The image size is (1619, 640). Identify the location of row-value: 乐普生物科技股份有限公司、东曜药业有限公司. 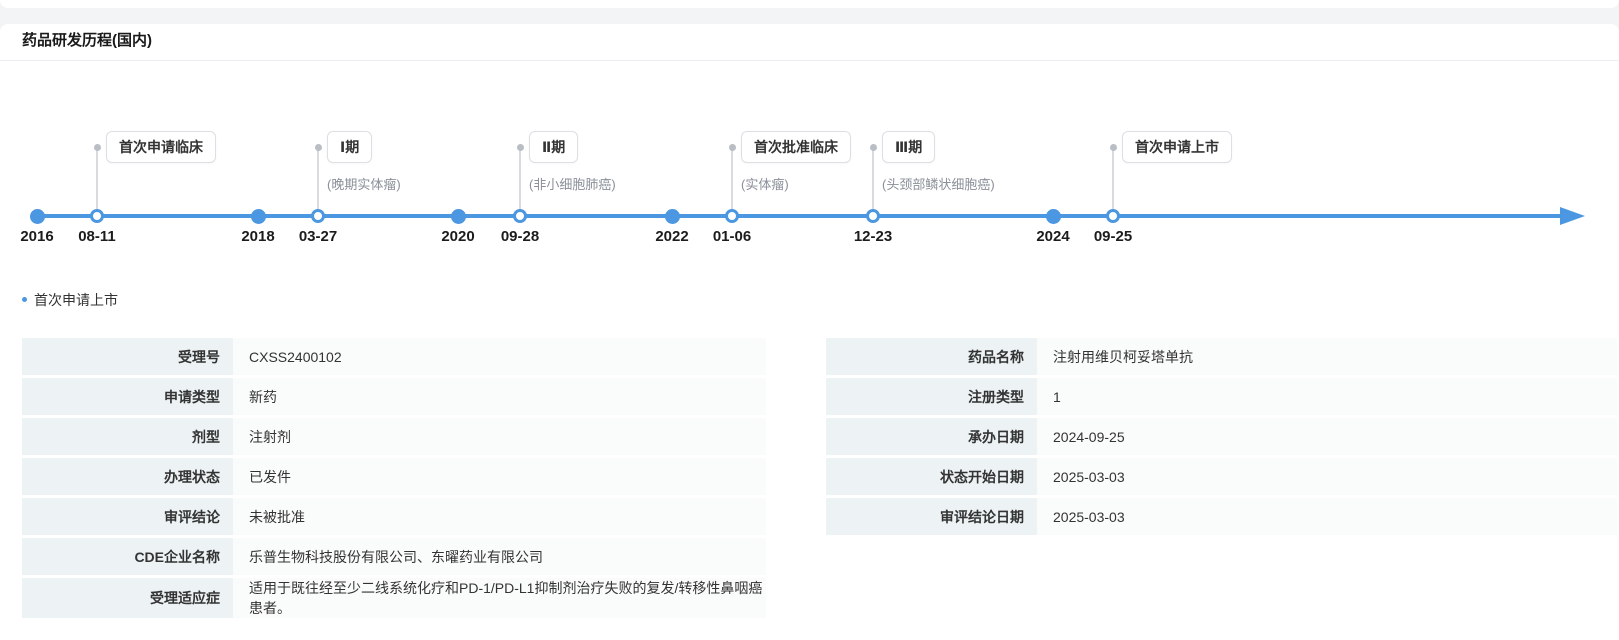
(499, 556).